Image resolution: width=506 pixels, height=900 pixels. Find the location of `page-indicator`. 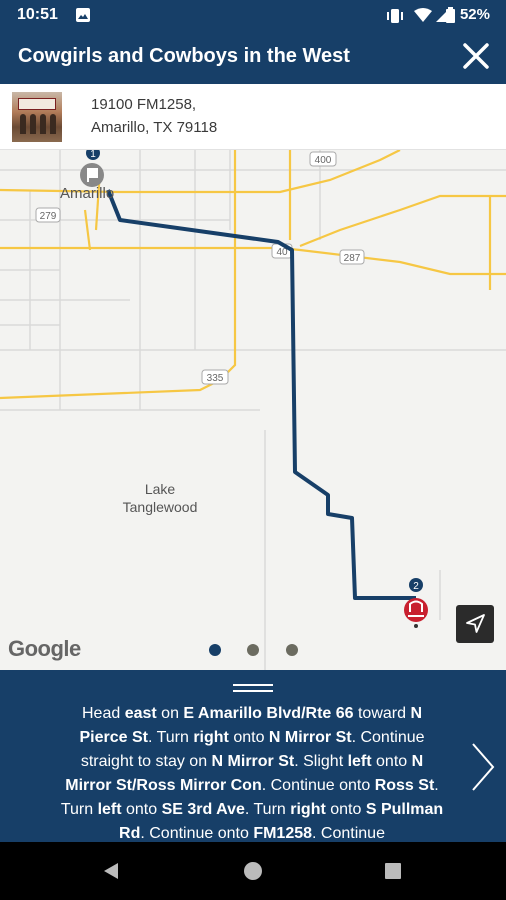

page-indicator is located at coordinates (253, 650).